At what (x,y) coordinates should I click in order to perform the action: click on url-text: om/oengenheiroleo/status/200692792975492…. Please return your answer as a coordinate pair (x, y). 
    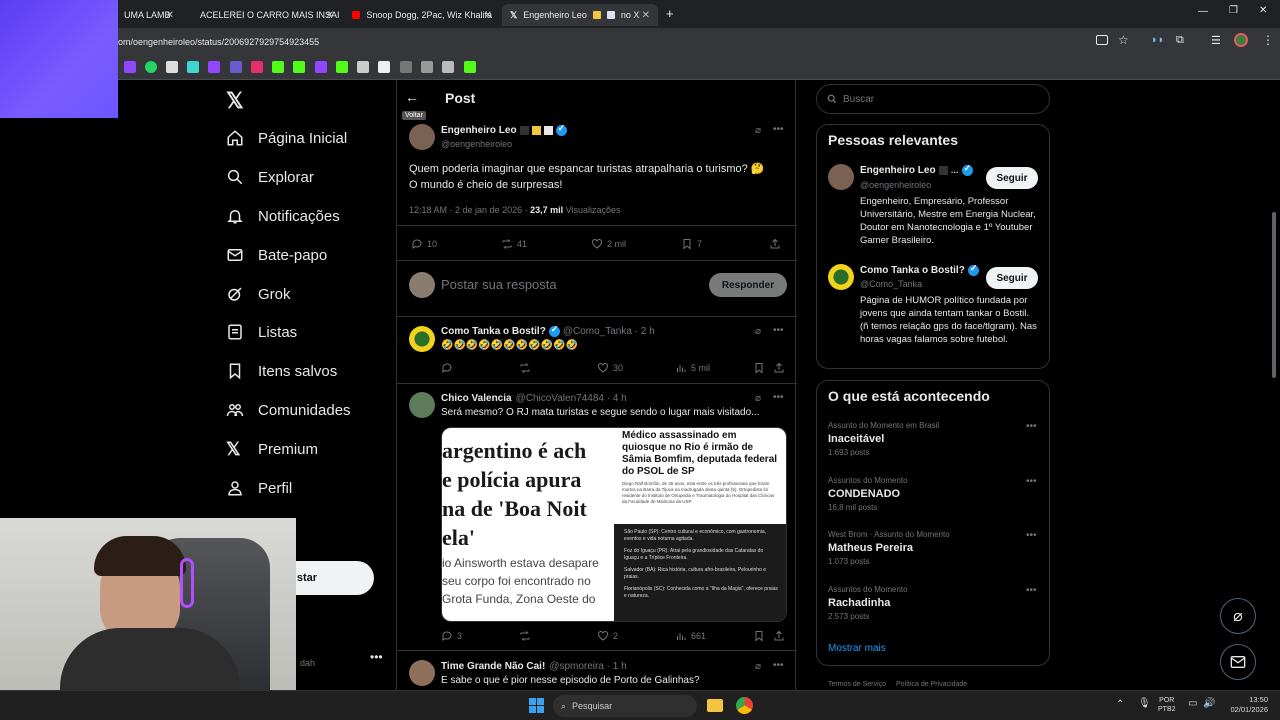
    Looking at the image, I should click on (218, 42).